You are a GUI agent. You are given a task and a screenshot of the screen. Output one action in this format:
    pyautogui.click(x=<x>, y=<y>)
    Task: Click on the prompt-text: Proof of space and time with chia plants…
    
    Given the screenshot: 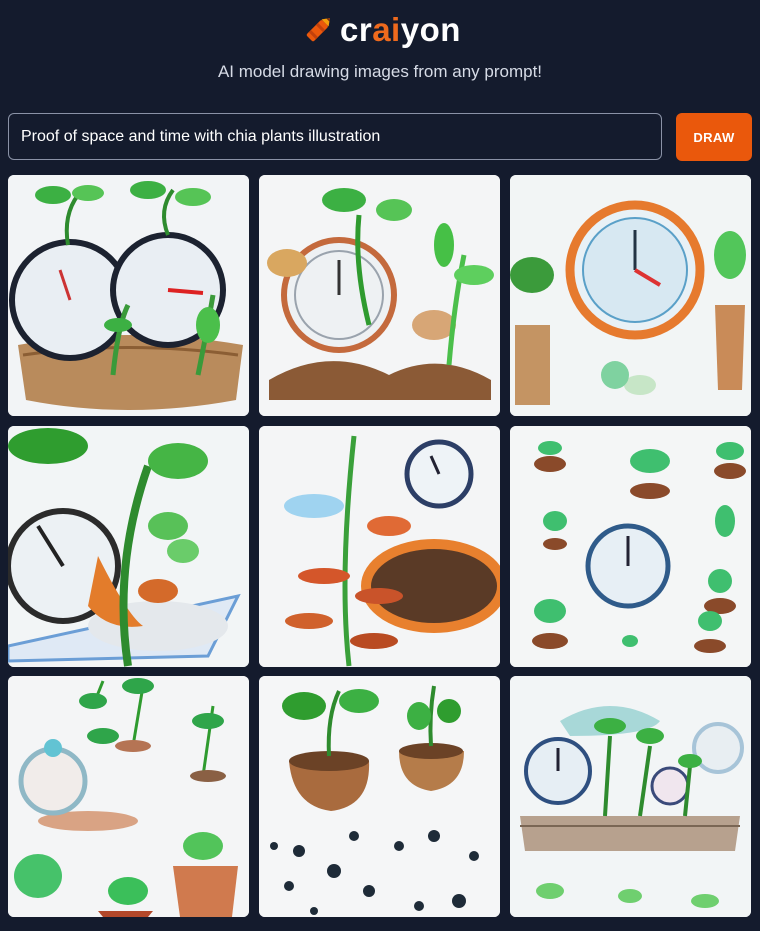 What is the action you would take?
    pyautogui.click(x=201, y=136)
    